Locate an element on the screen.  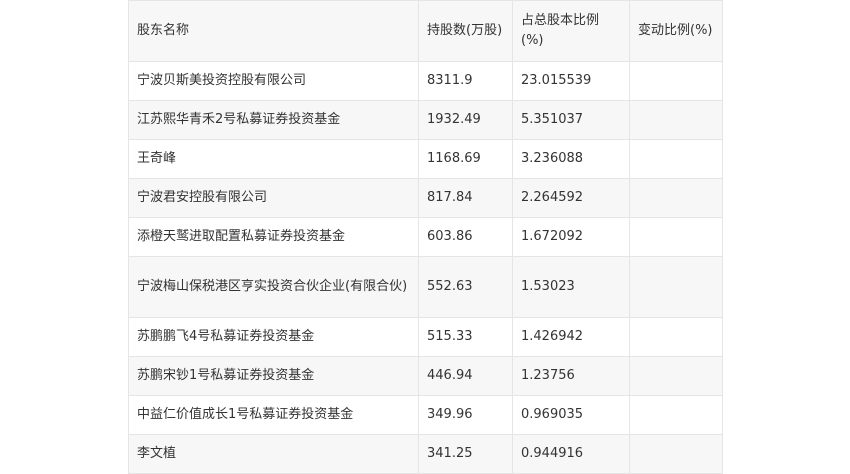
cell-ratio: 0.944916 is located at coordinates (571, 454).